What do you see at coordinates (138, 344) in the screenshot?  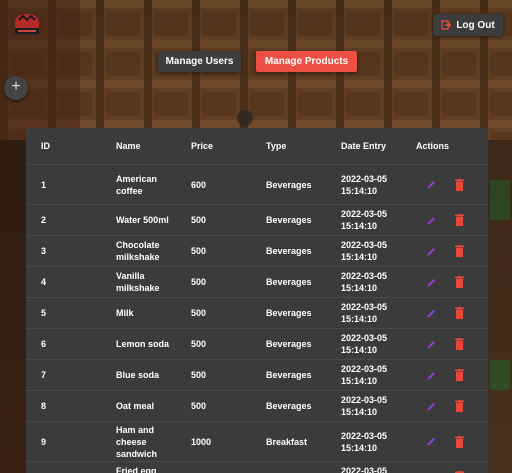 I see `cell-name: Lemon soda` at bounding box center [138, 344].